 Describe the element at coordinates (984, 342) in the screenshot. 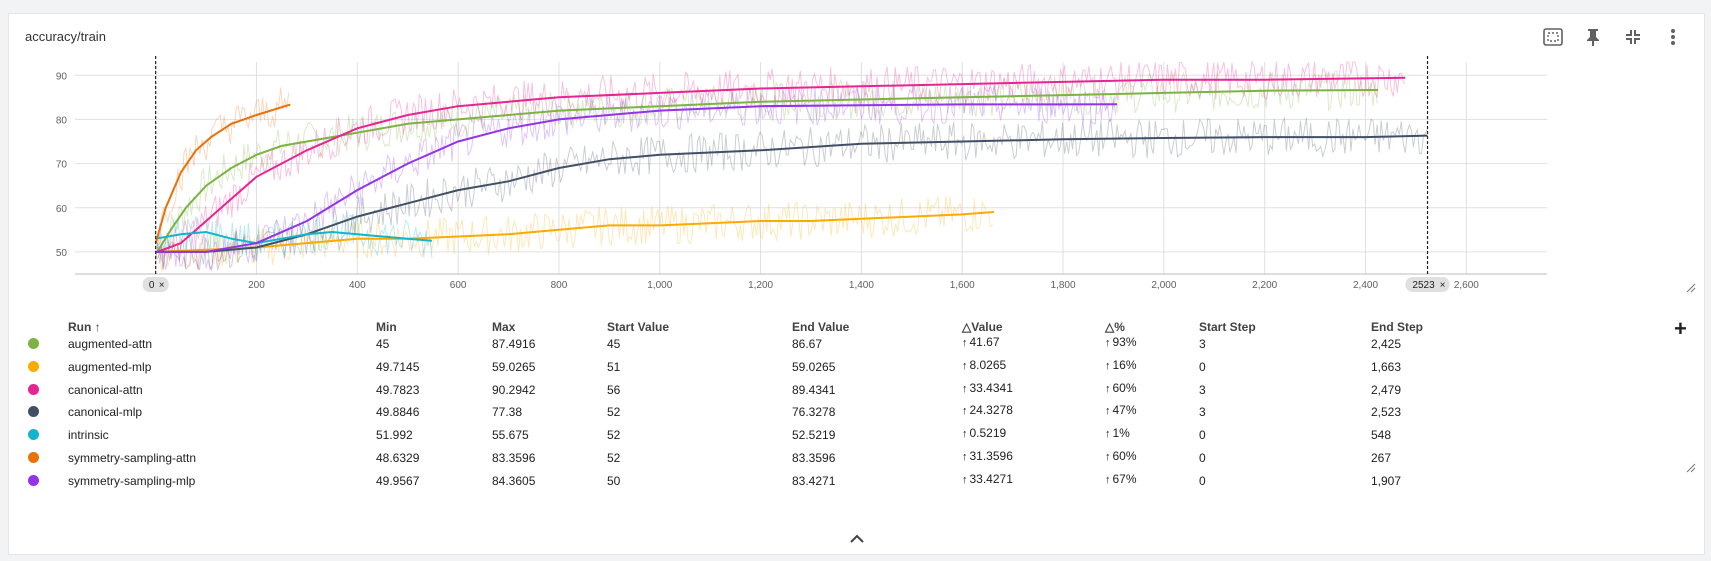

I see `cell-value: 41.67` at that location.